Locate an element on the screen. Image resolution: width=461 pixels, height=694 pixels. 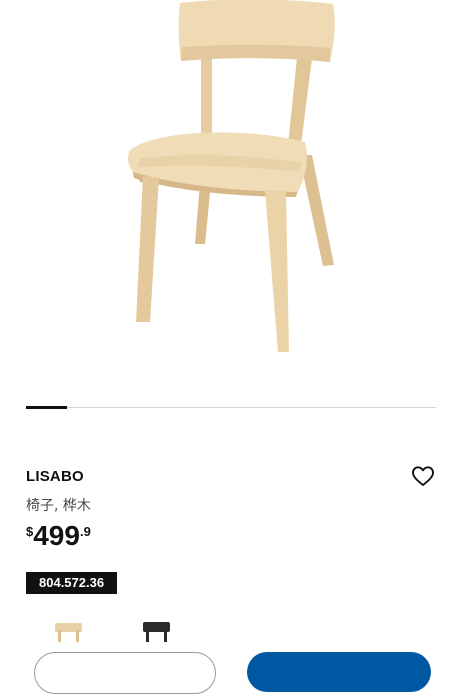
product-title: LISABO is located at coordinates (55, 476).